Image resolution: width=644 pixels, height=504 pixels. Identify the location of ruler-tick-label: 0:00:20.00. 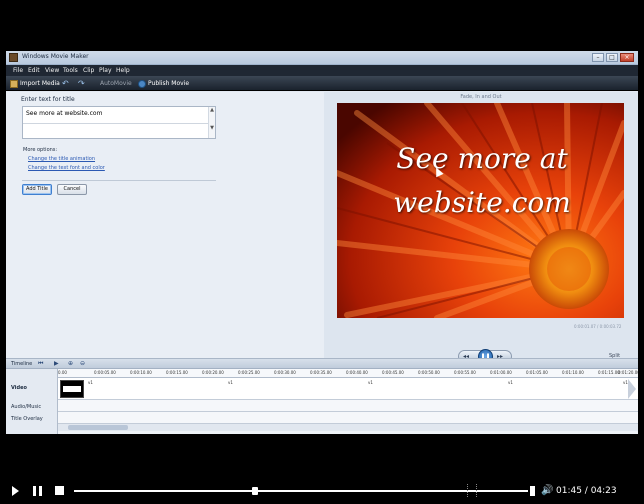
(213, 372).